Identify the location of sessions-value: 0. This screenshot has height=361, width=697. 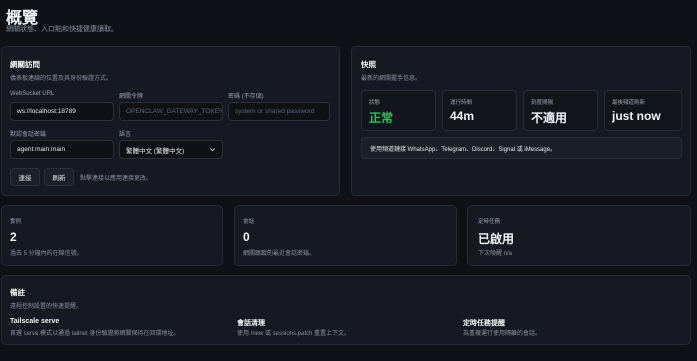
(246, 237).